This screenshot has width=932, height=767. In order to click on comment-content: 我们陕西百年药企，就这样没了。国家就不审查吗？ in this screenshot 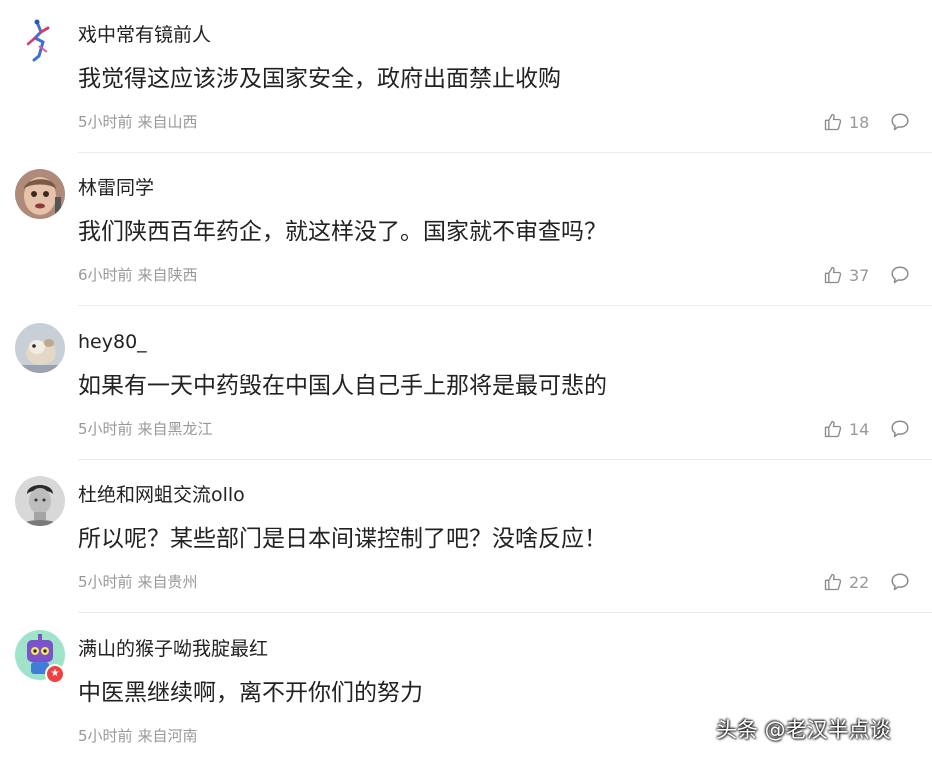, I will do `click(342, 232)`.